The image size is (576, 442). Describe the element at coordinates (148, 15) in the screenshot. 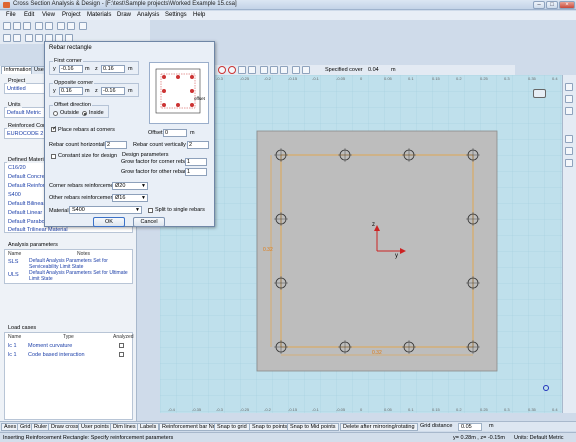

I see `menu-analysis: Analysis` at that location.